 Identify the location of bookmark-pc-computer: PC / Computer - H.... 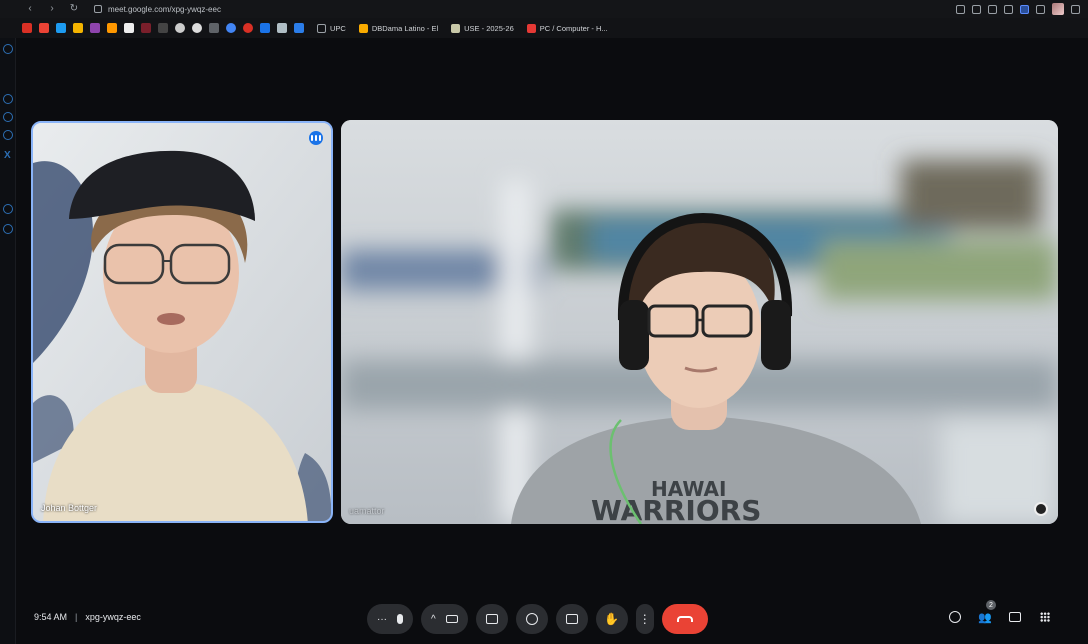
(567, 28).